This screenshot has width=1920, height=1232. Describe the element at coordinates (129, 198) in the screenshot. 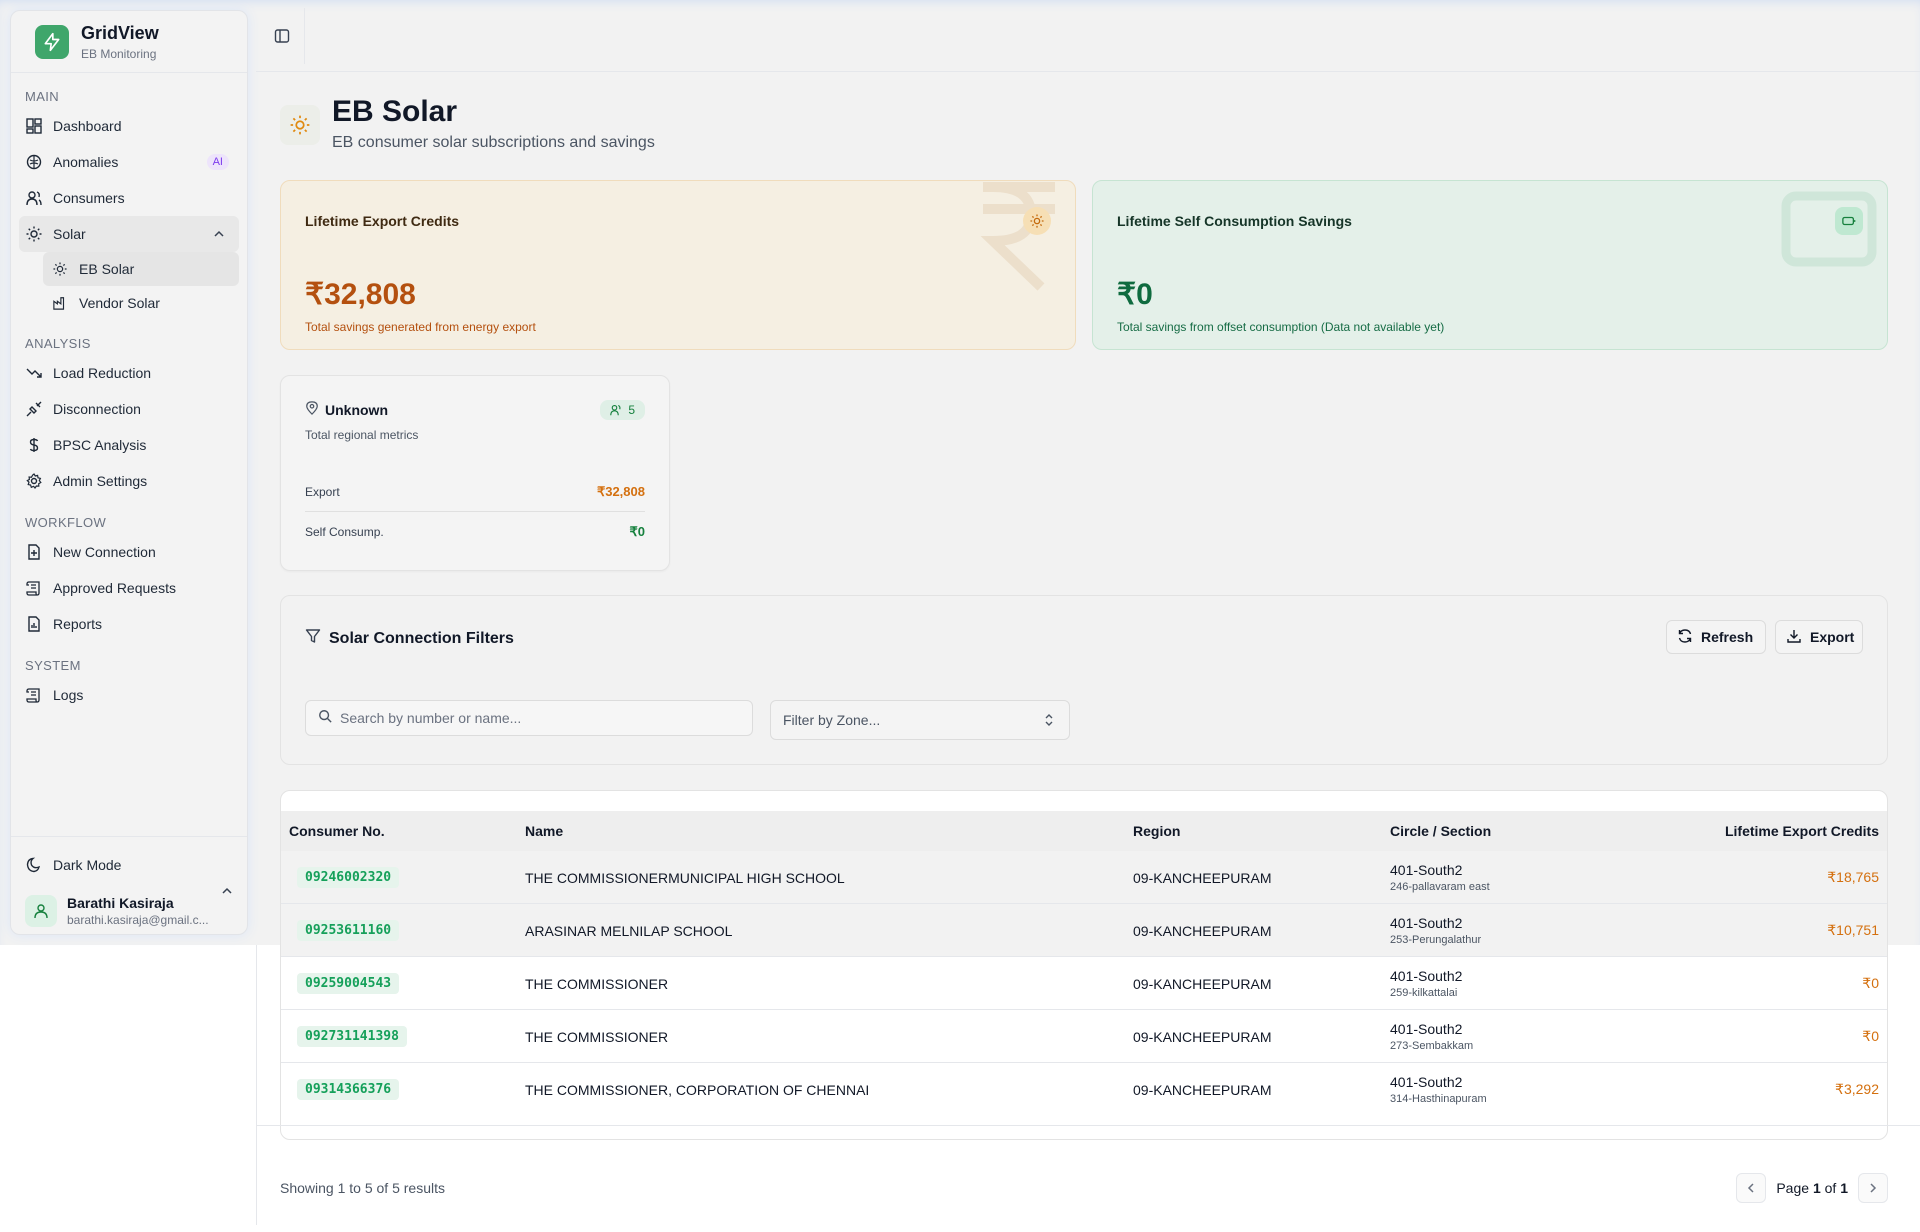

I see `sidebar-item-consumers: Consumers` at that location.